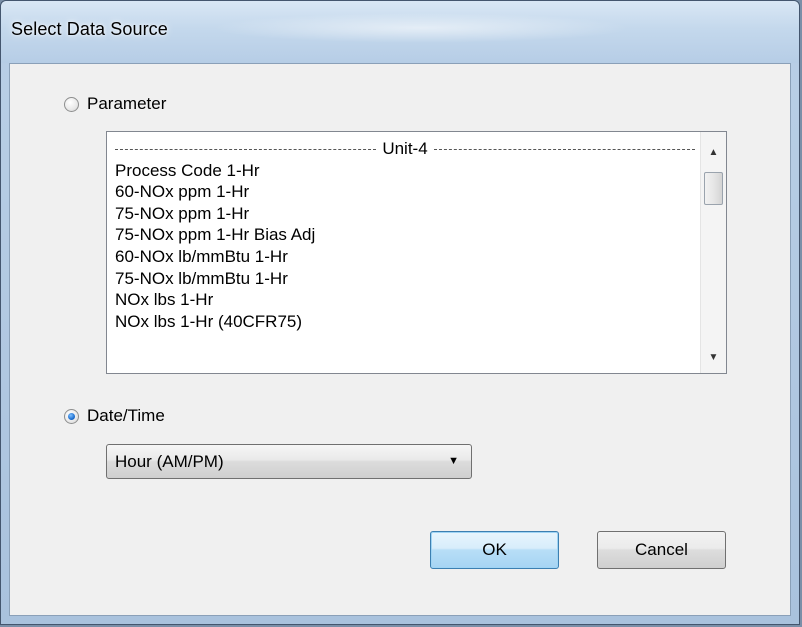 This screenshot has width=802, height=627. What do you see at coordinates (661, 550) in the screenshot?
I see `cancel-button: Cancel` at bounding box center [661, 550].